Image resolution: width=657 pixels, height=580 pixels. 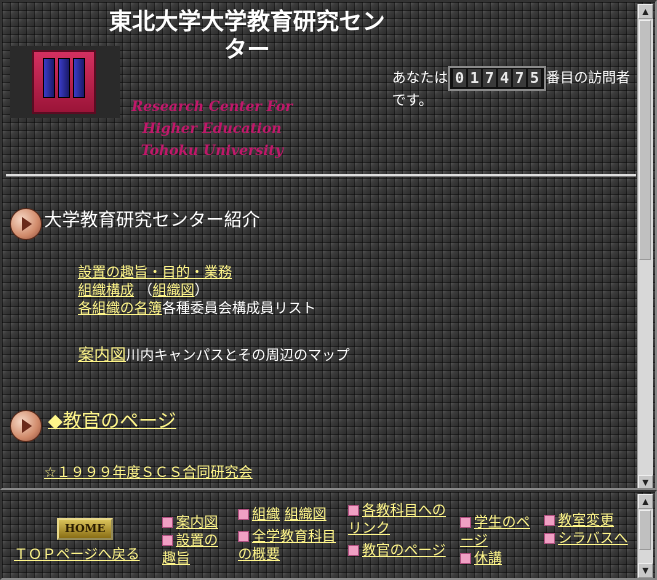 What do you see at coordinates (120, 309) in the screenshot?
I see `roster-link: 各組織の名簿` at bounding box center [120, 309].